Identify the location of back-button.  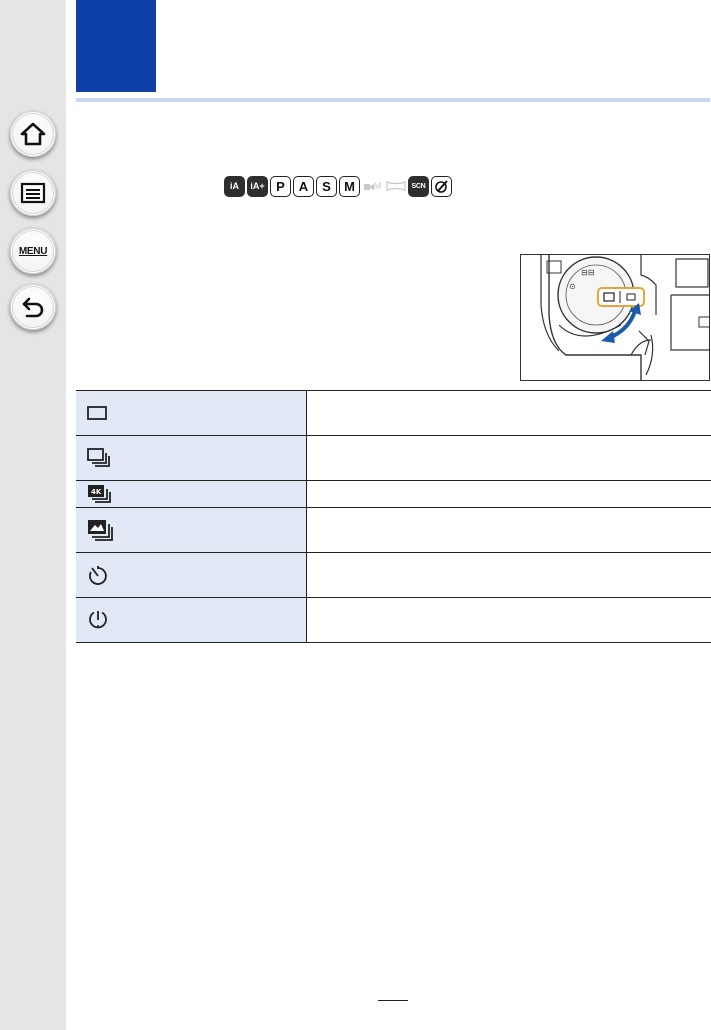
(33, 307).